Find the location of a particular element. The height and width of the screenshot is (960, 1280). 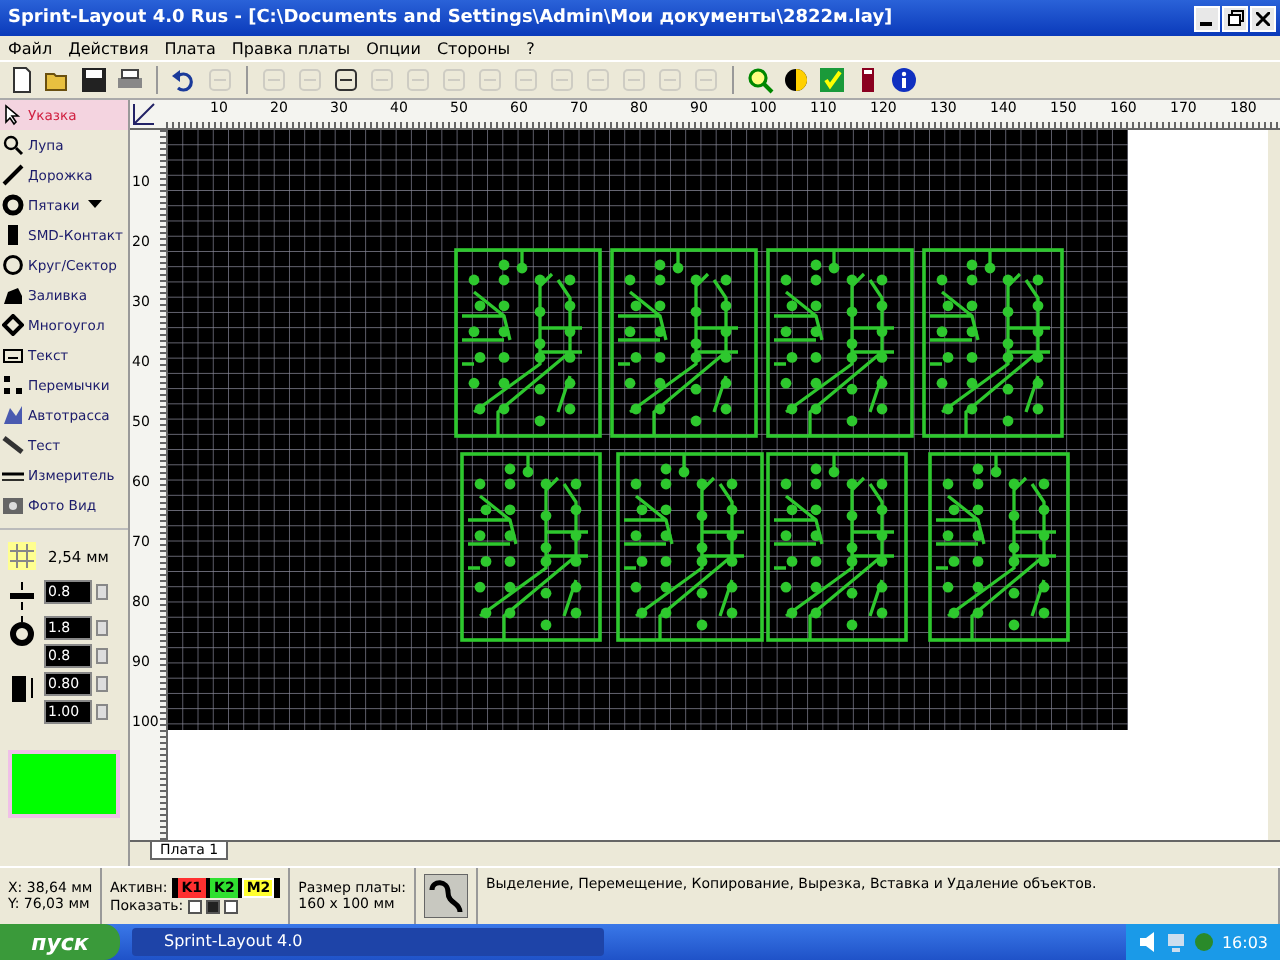

restore-button is located at coordinates (1235, 18).